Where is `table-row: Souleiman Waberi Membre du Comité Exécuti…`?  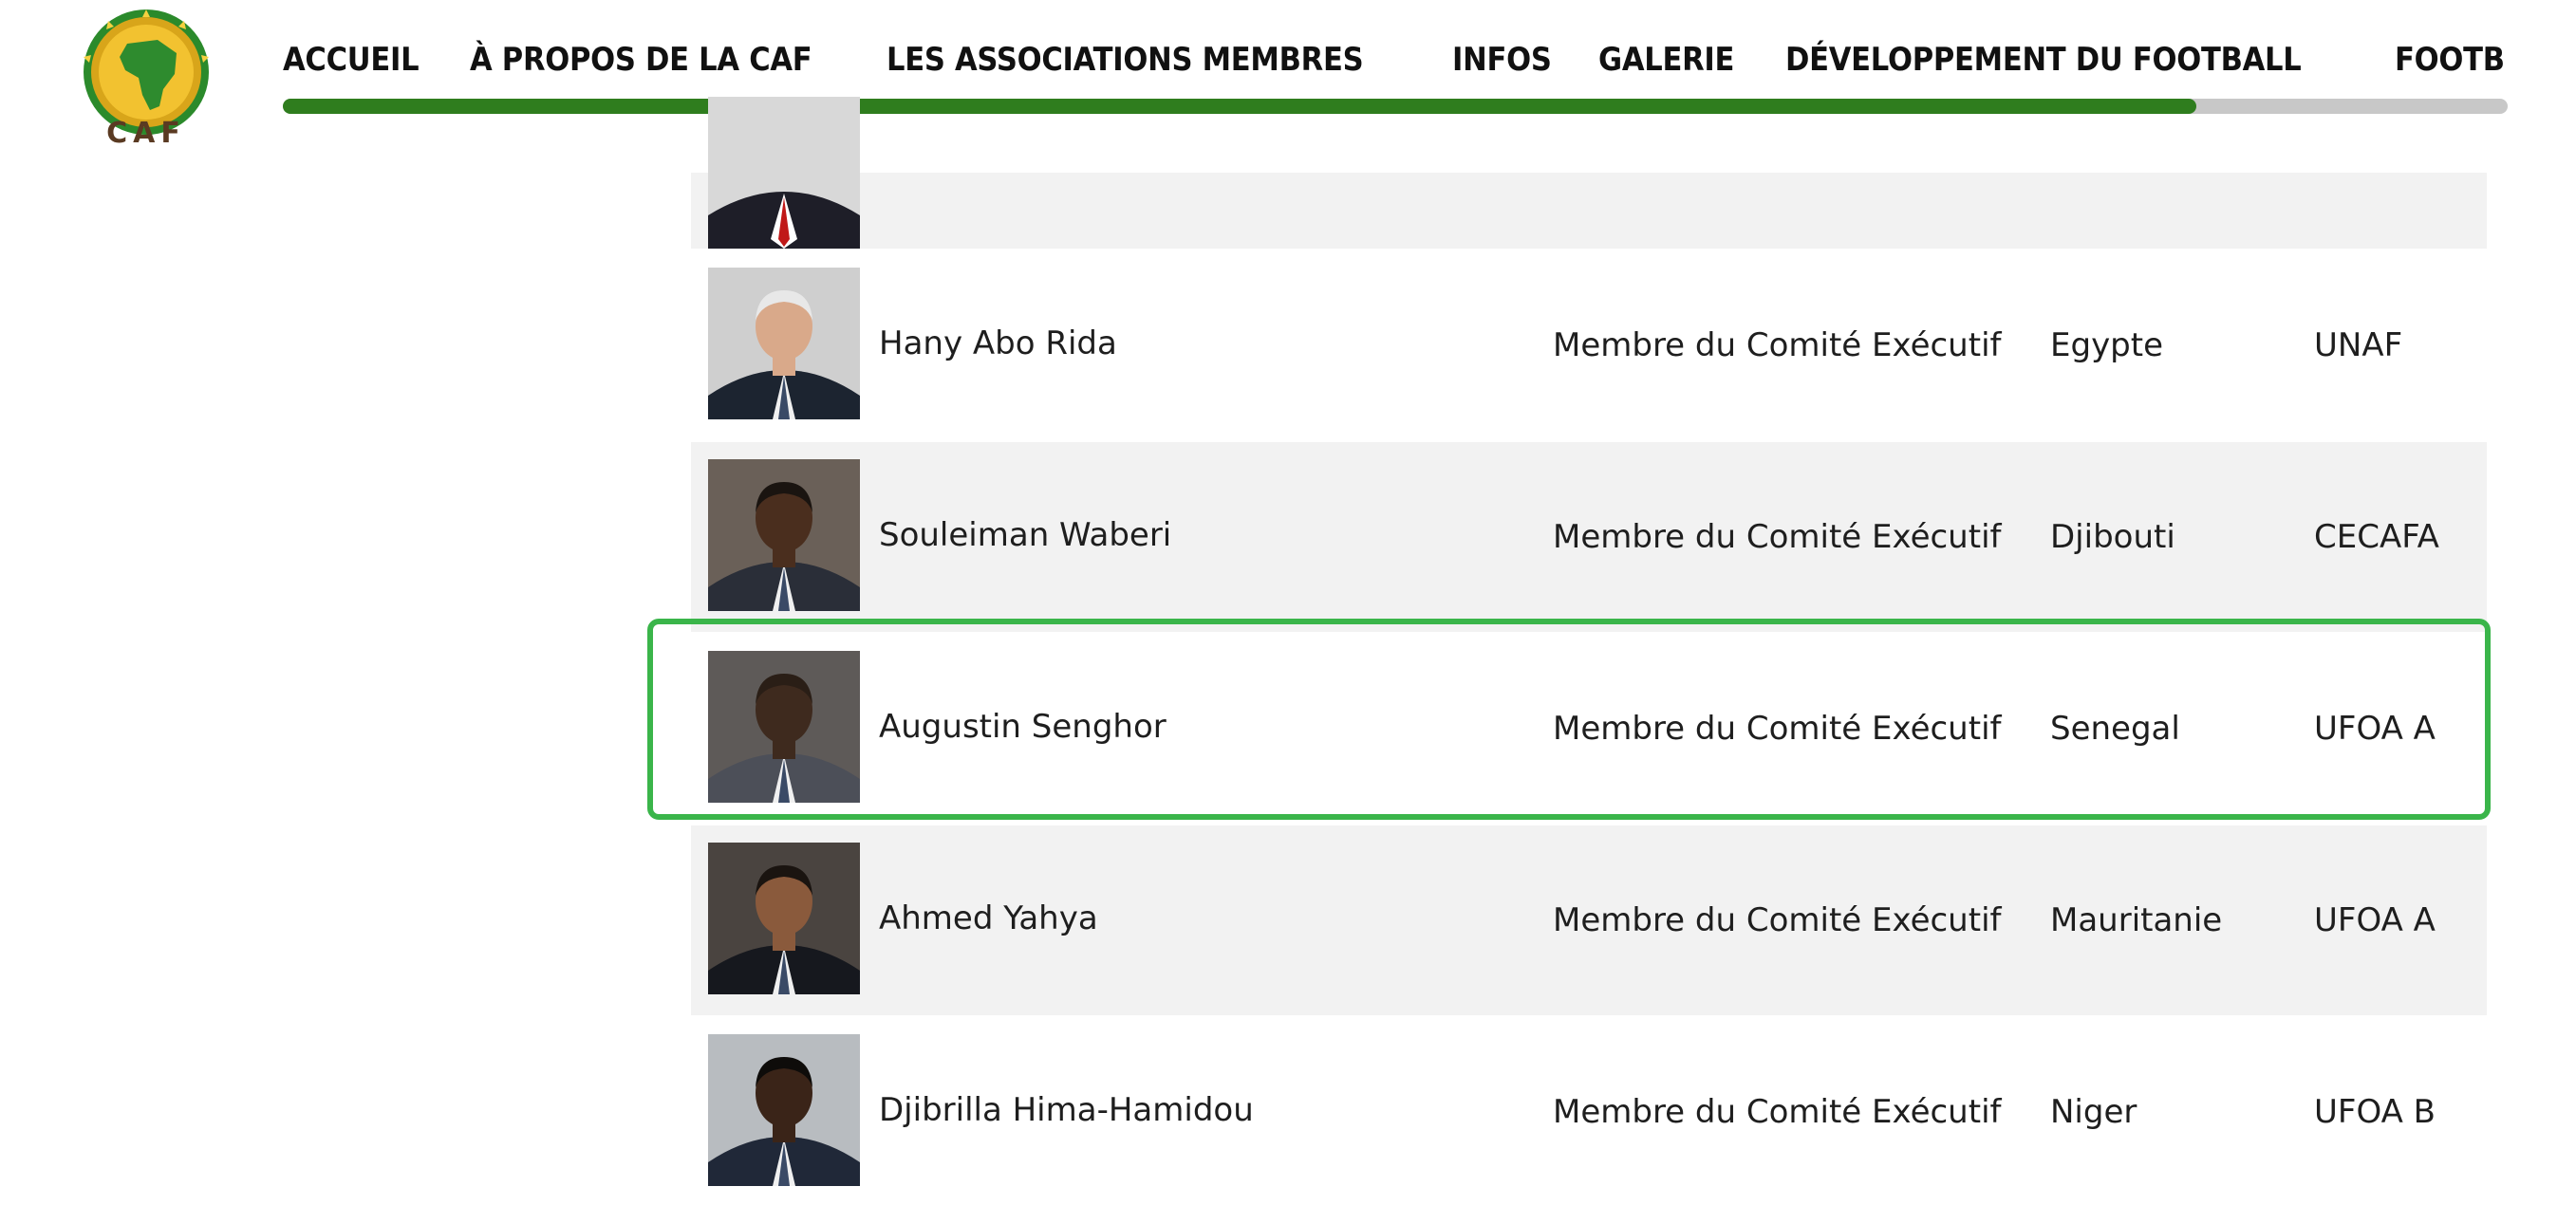 table-row: Souleiman Waberi Membre du Comité Exécuti… is located at coordinates (1589, 538).